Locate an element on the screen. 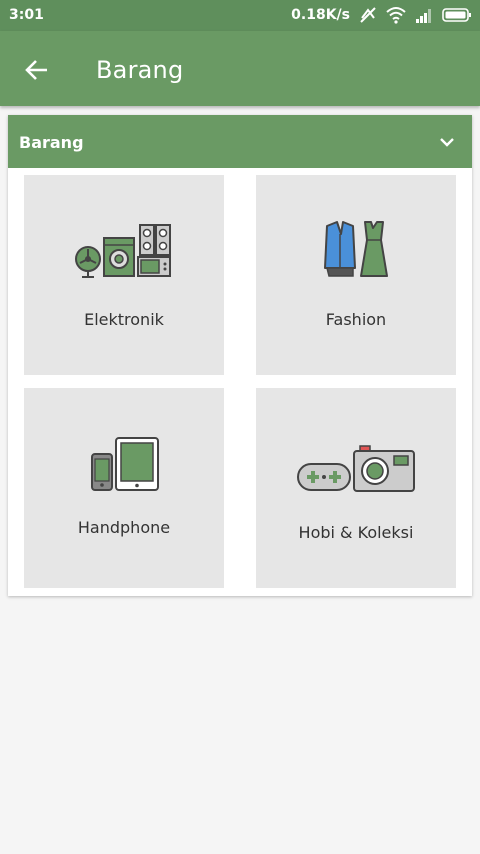  card-header-toggle: Barang is located at coordinates (240, 141).